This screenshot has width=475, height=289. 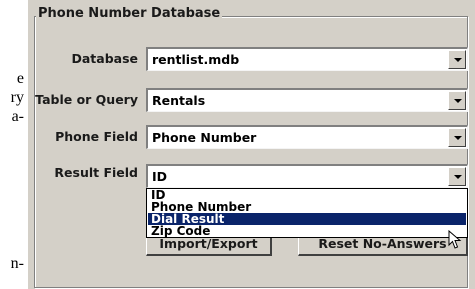 I want to click on mouse-pointer-icon, so click(x=455, y=239).